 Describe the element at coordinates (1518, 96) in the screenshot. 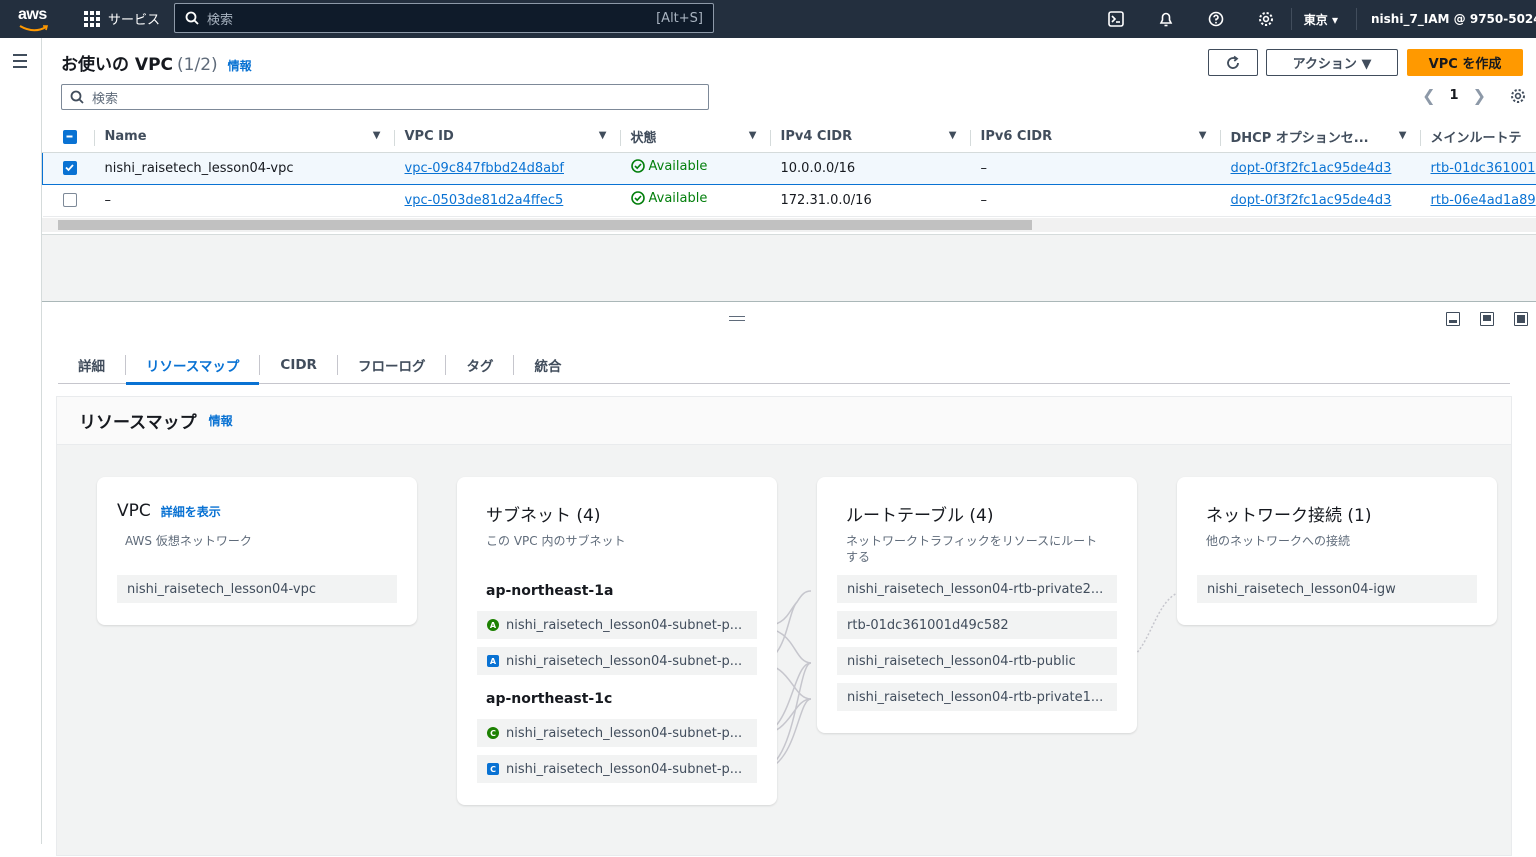

I see `table-settings-icon` at that location.